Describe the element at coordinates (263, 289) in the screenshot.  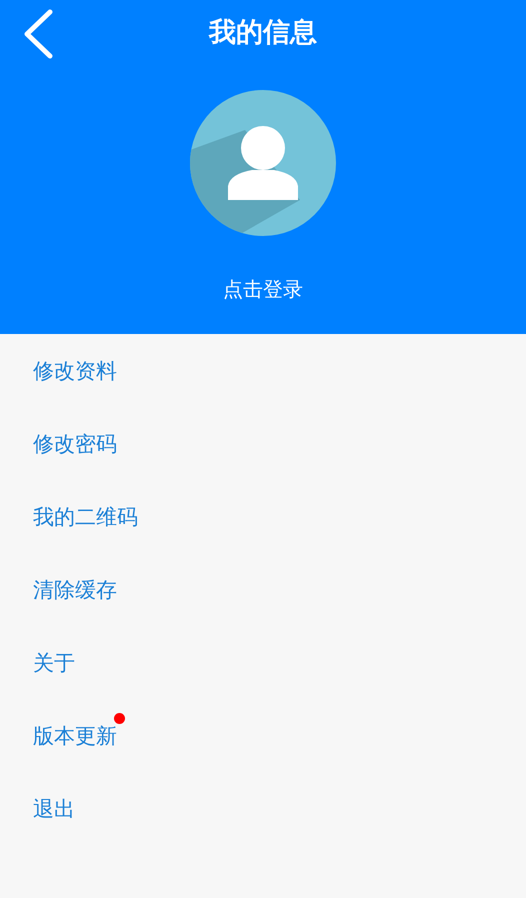
I see `login-link: 点击登录` at that location.